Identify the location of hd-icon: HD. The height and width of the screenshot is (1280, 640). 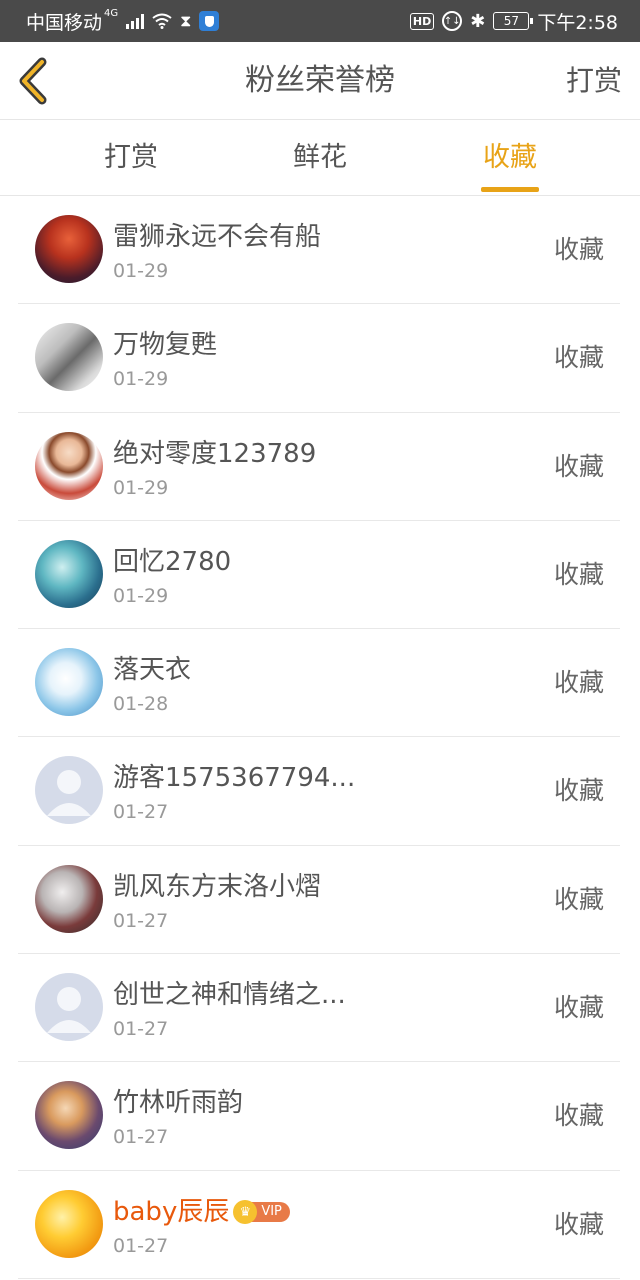
(422, 21).